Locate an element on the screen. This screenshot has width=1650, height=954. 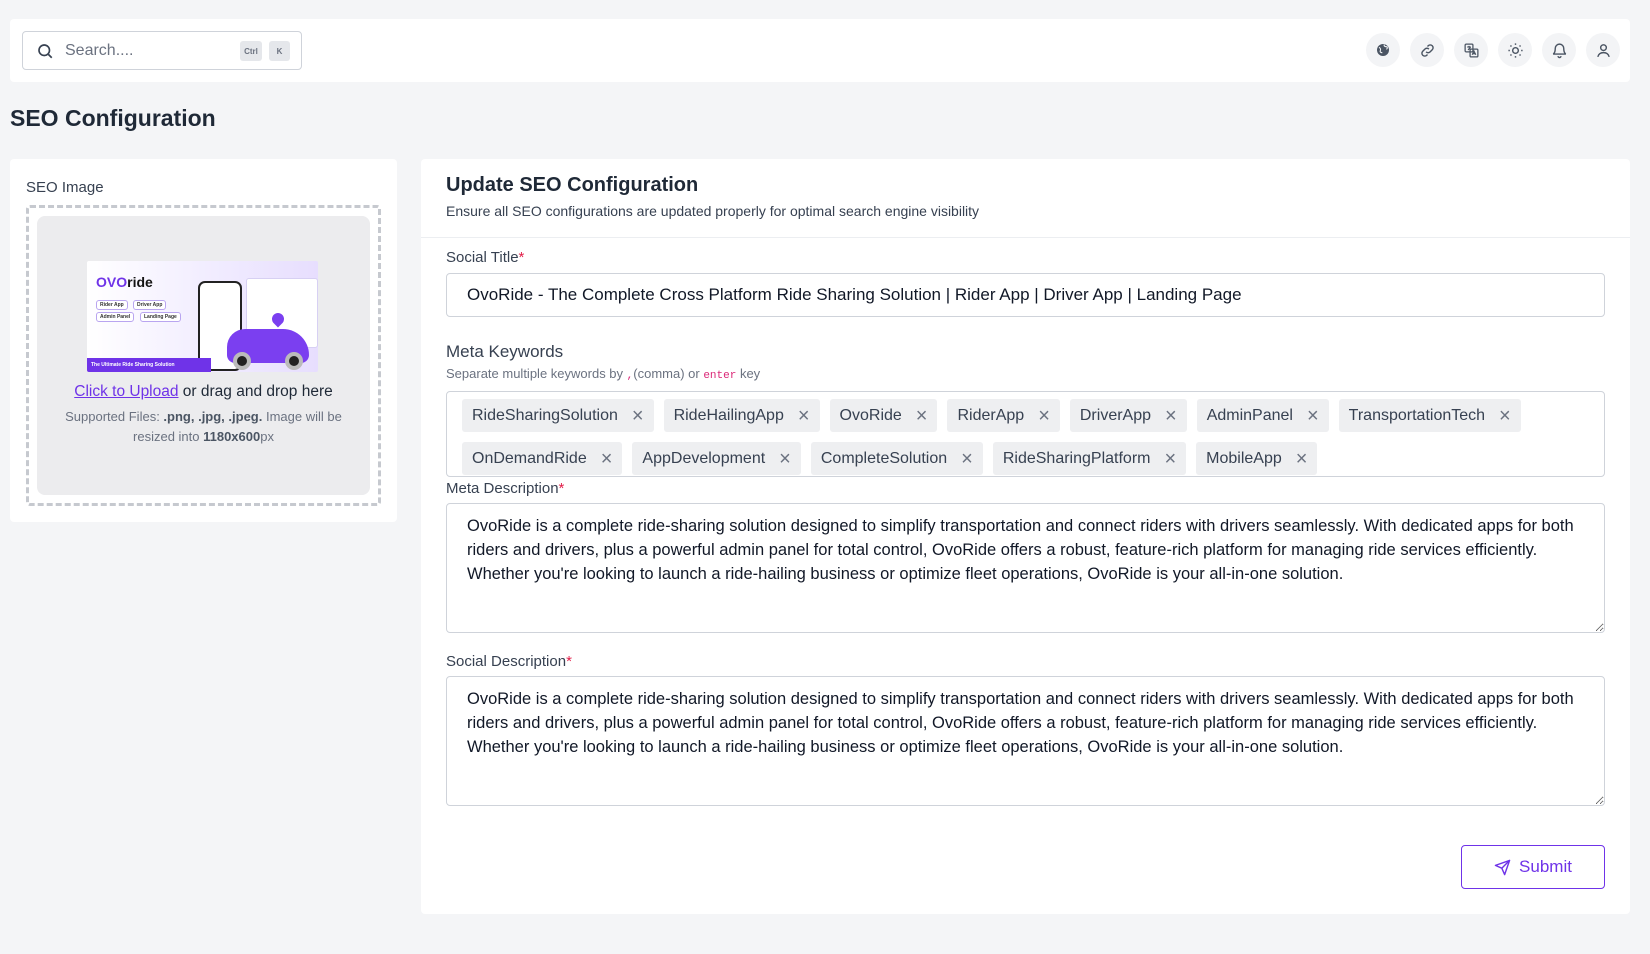
keyword-chip: DriverApp × is located at coordinates (1128, 415).